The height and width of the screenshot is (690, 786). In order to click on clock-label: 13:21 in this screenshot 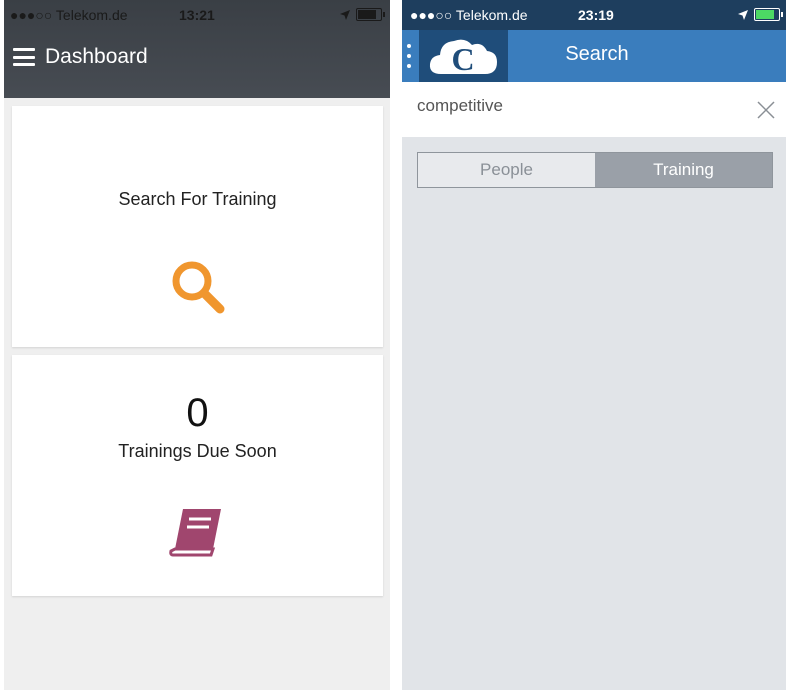, I will do `click(197, 15)`.